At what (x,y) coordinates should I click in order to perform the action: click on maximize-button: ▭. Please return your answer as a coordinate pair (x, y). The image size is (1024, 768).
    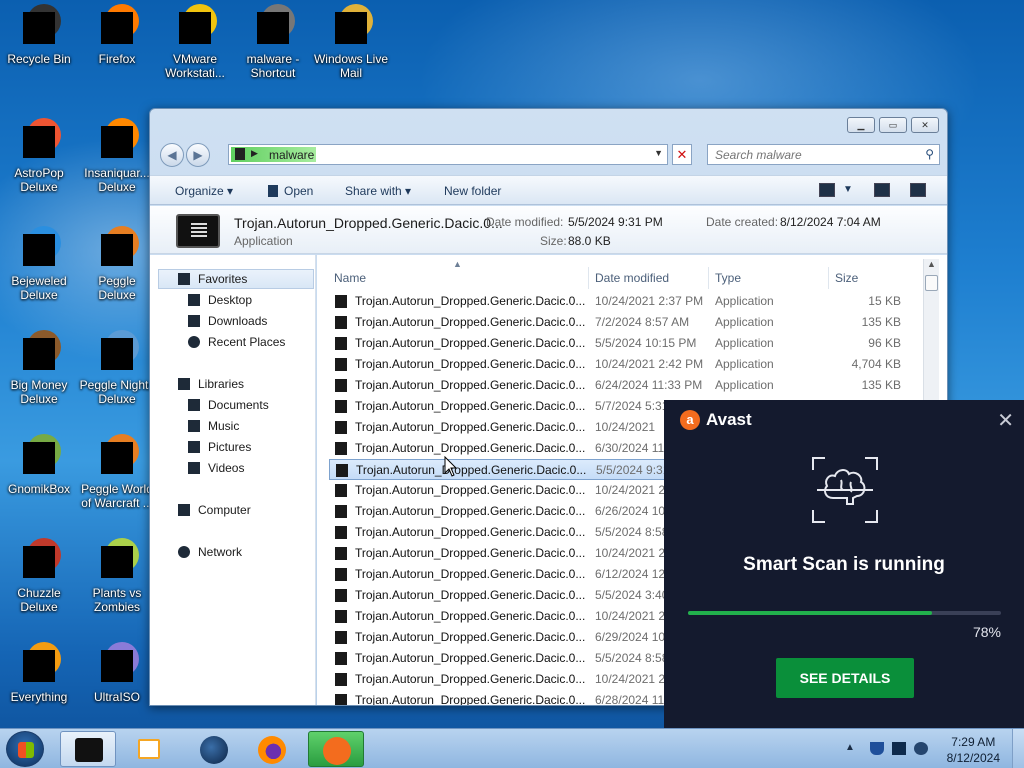
    Looking at the image, I should click on (893, 125).